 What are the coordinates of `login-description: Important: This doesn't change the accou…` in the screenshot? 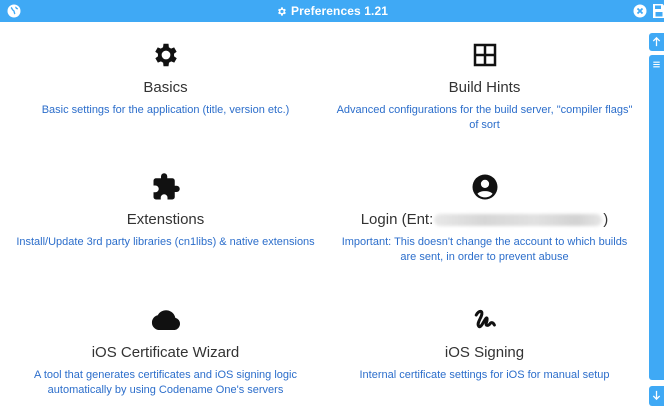 It's located at (484, 249).